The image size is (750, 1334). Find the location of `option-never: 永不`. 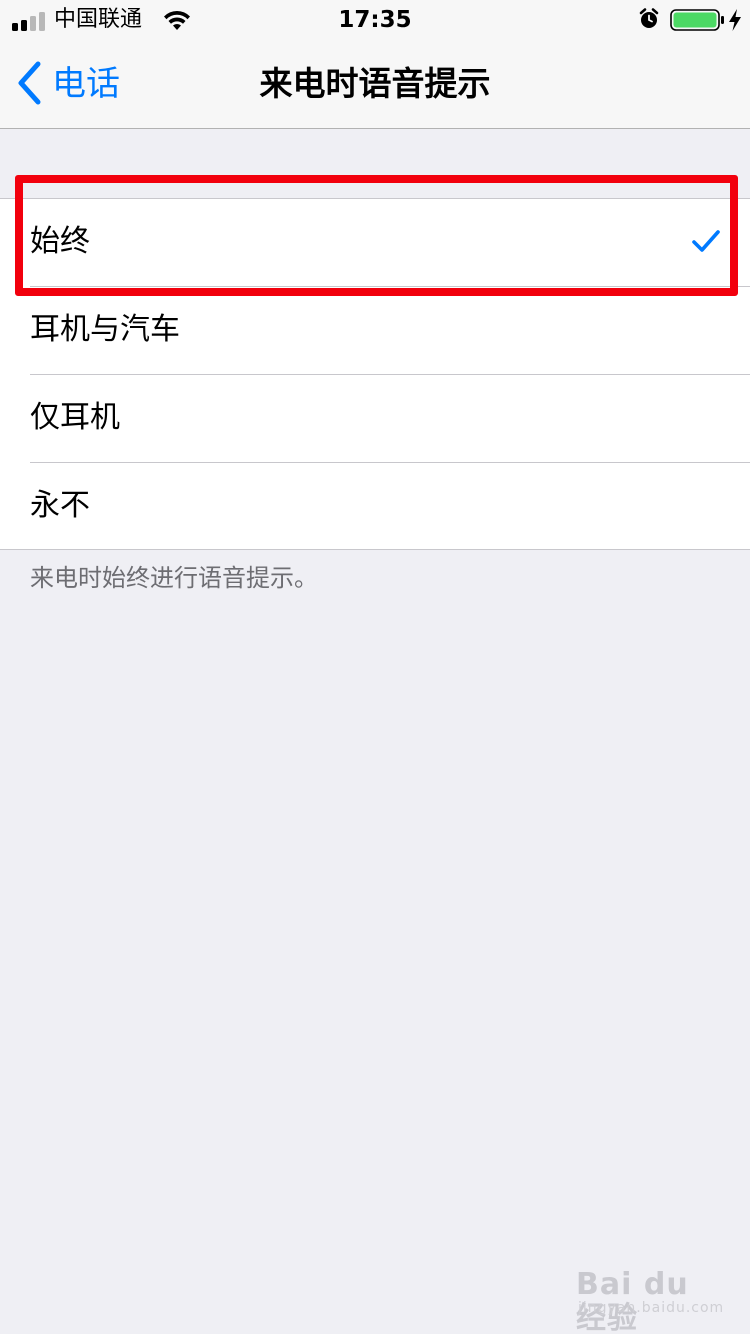

option-never: 永不 is located at coordinates (375, 507).